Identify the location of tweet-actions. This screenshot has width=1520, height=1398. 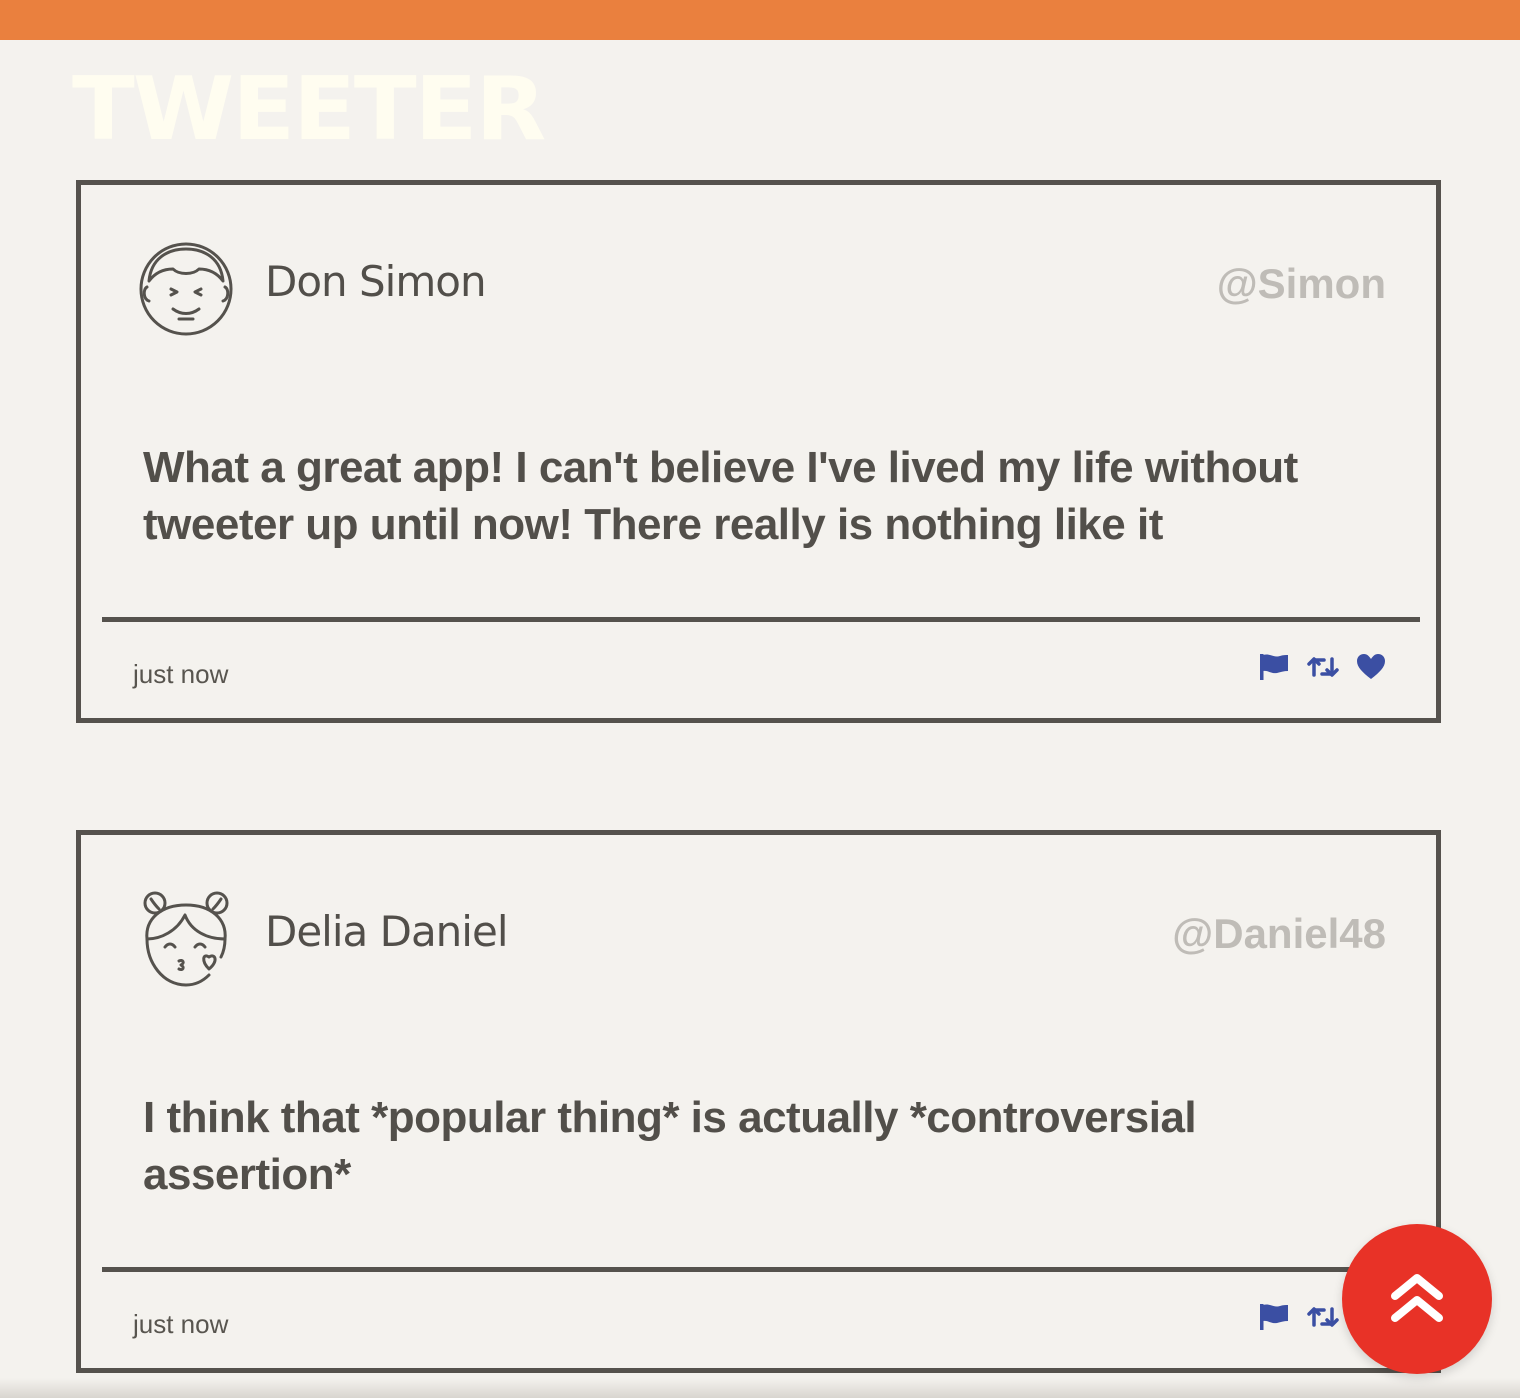
(1322, 667).